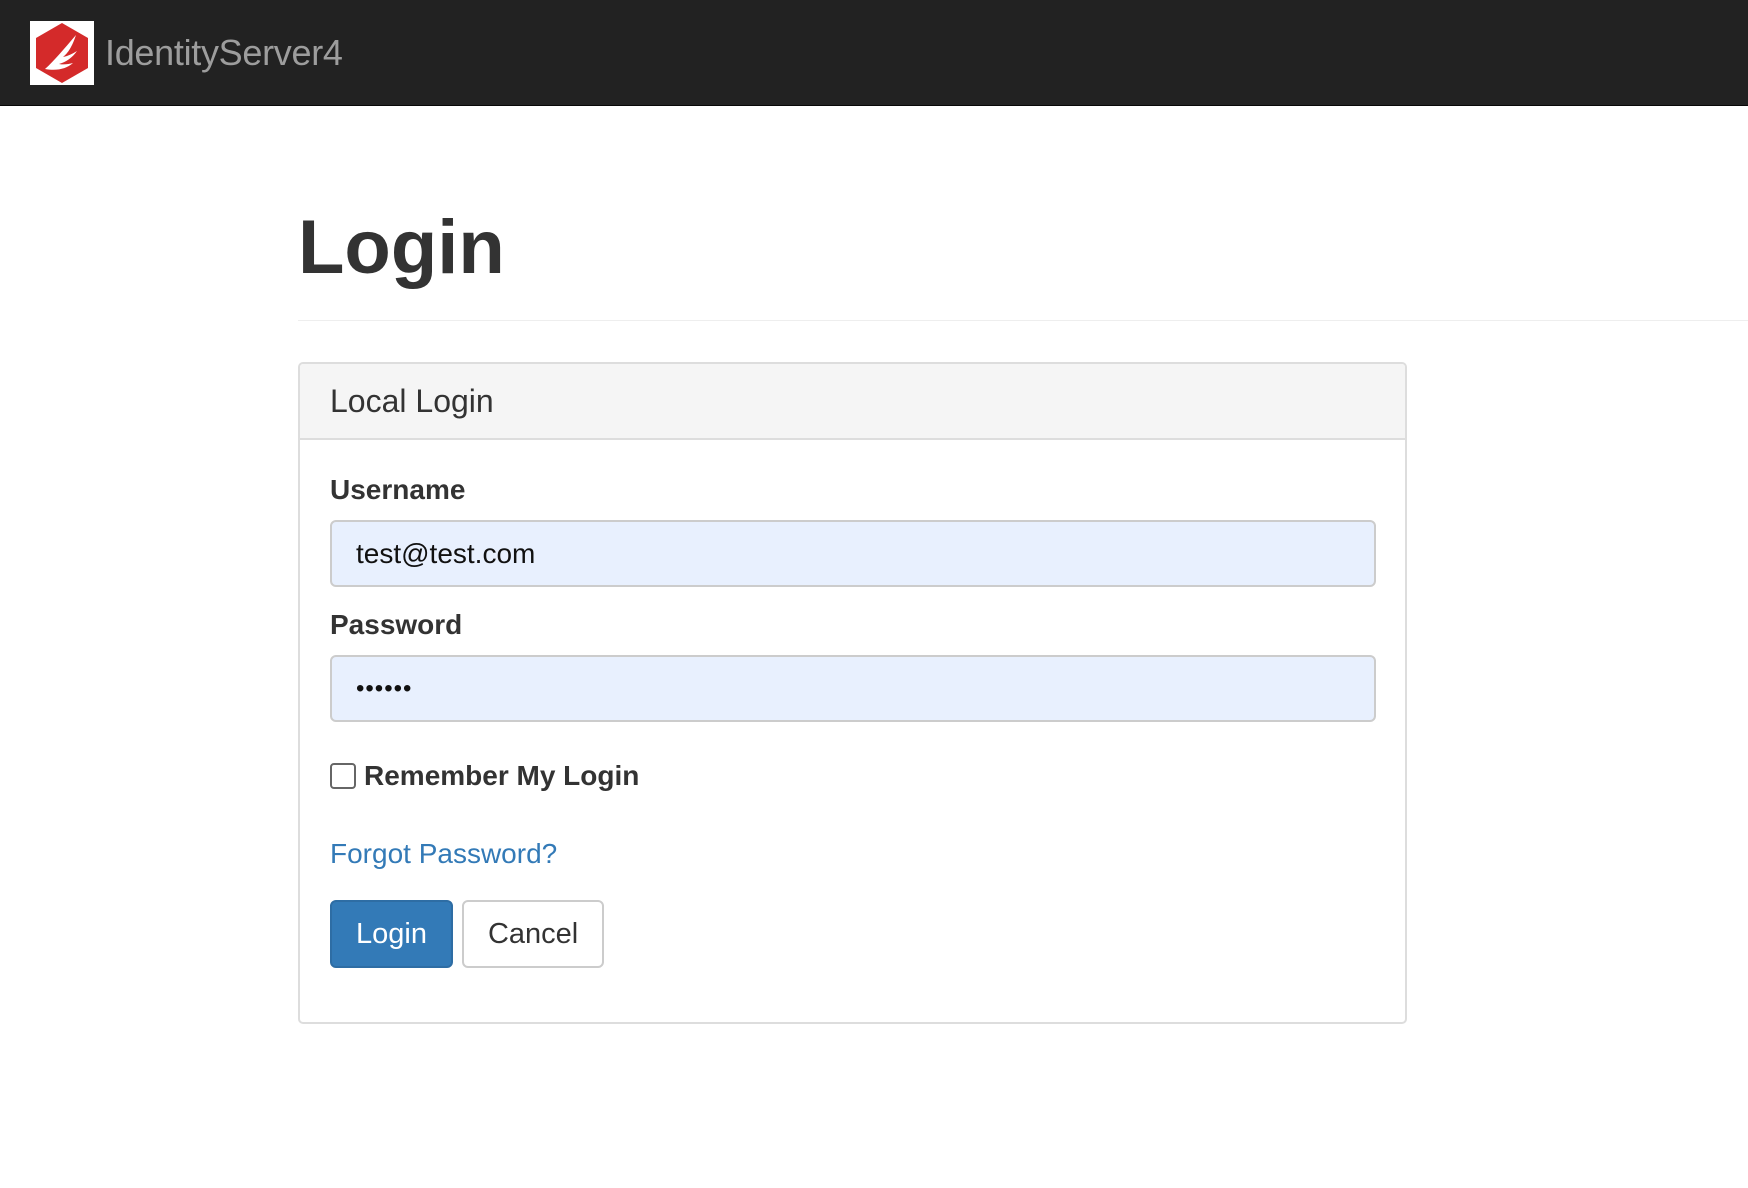  I want to click on panel-heading: Local Login, so click(852, 402).